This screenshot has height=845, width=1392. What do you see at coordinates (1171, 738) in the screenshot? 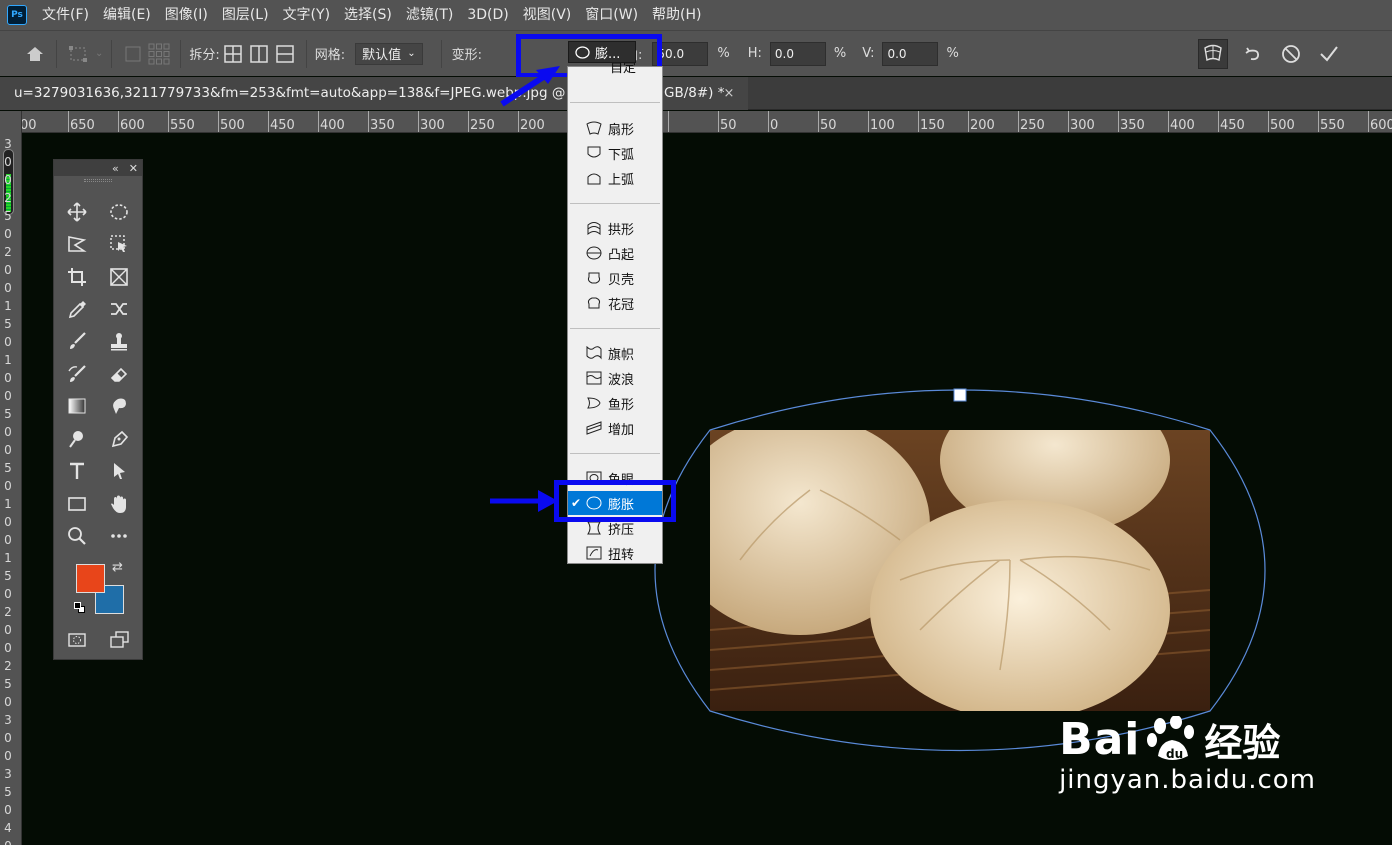
I see `baidu-paw-icon: du` at bounding box center [1171, 738].